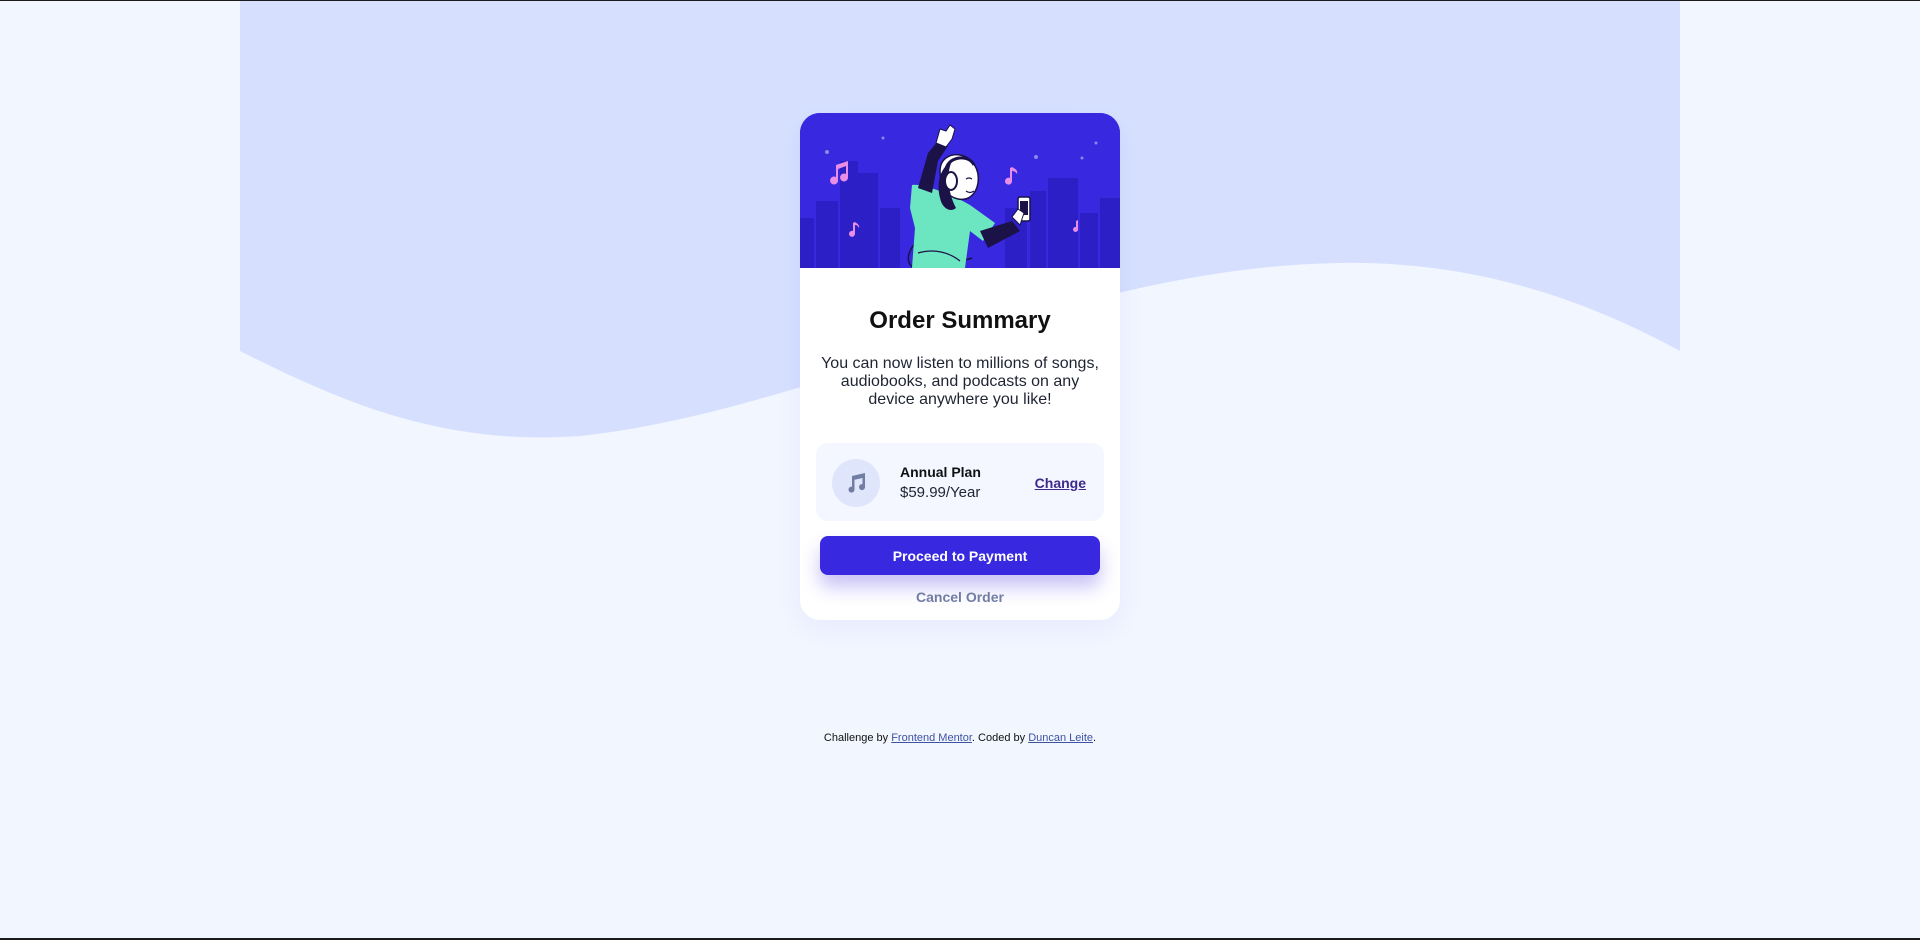  I want to click on hero-illustration, so click(960, 190).